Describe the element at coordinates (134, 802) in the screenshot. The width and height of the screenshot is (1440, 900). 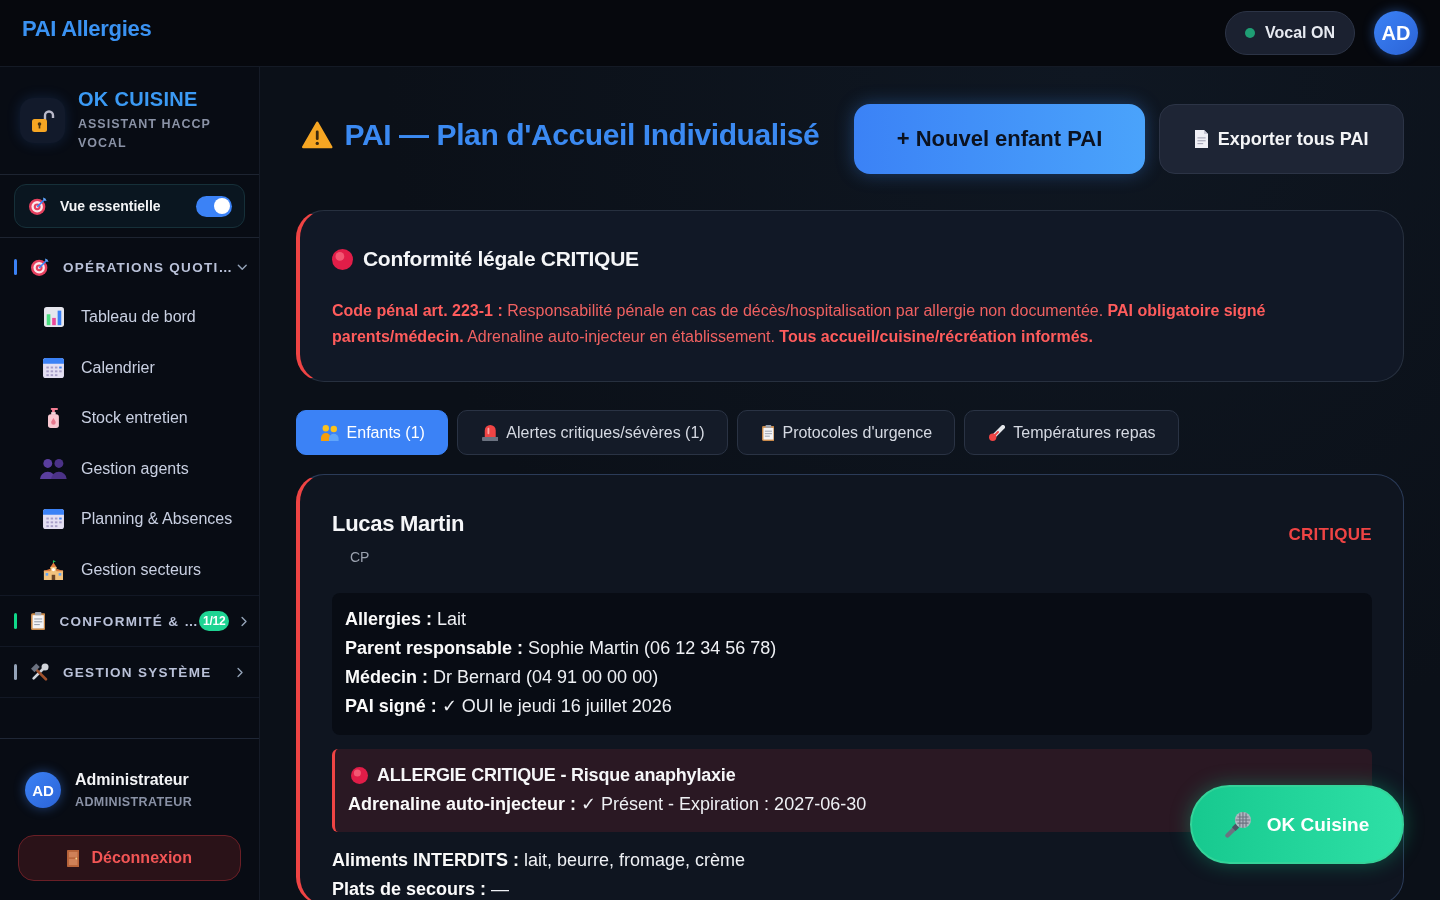
I see `user-role: ADMINISTRATEUR` at that location.